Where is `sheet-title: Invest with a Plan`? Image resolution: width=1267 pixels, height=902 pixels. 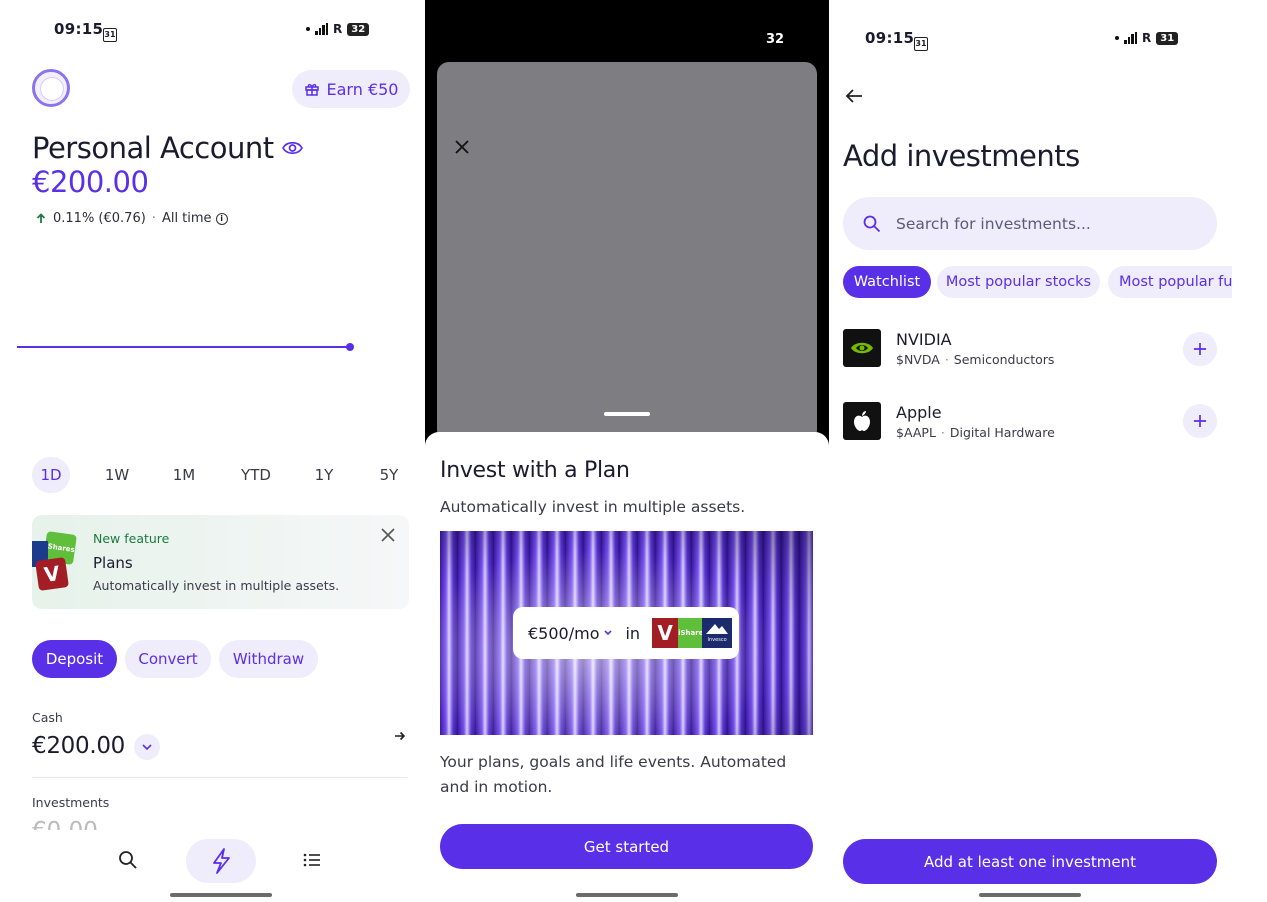 sheet-title: Invest with a Plan is located at coordinates (535, 470).